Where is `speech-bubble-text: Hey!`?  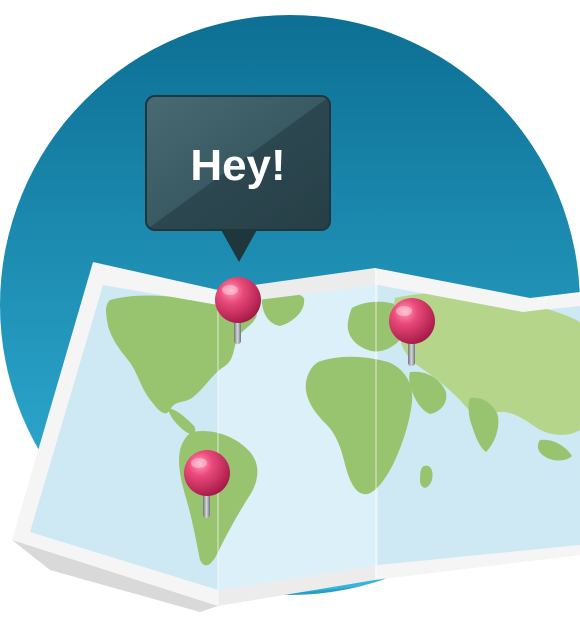 speech-bubble-text: Hey! is located at coordinates (237, 165).